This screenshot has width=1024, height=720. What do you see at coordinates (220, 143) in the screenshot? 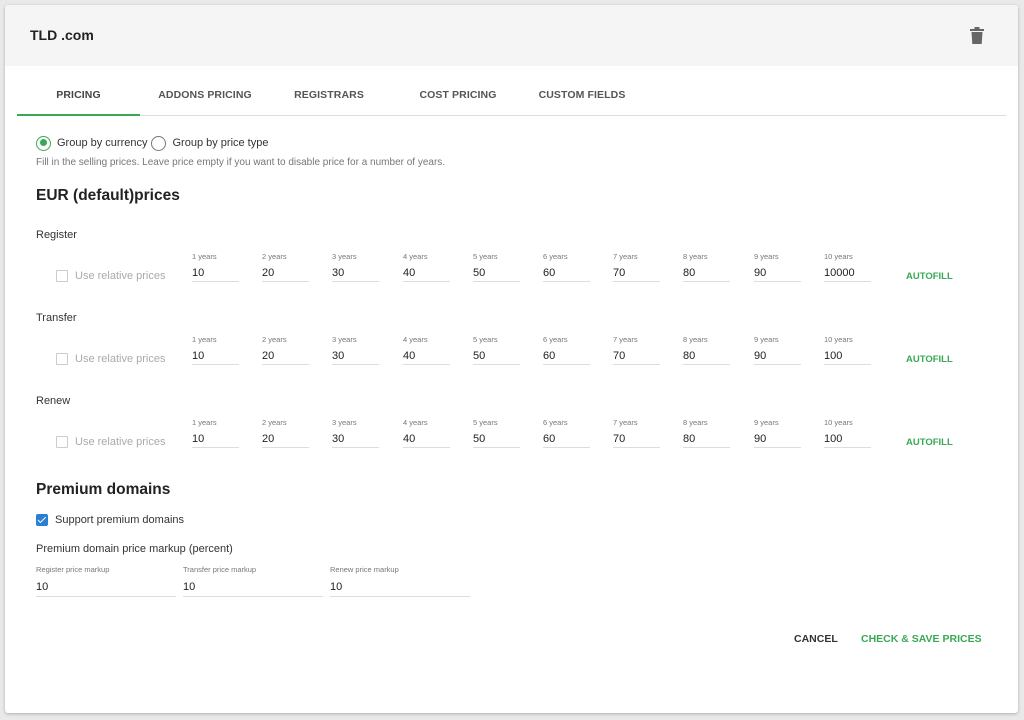
I see `group-by-price-type-label: Group by price type` at bounding box center [220, 143].